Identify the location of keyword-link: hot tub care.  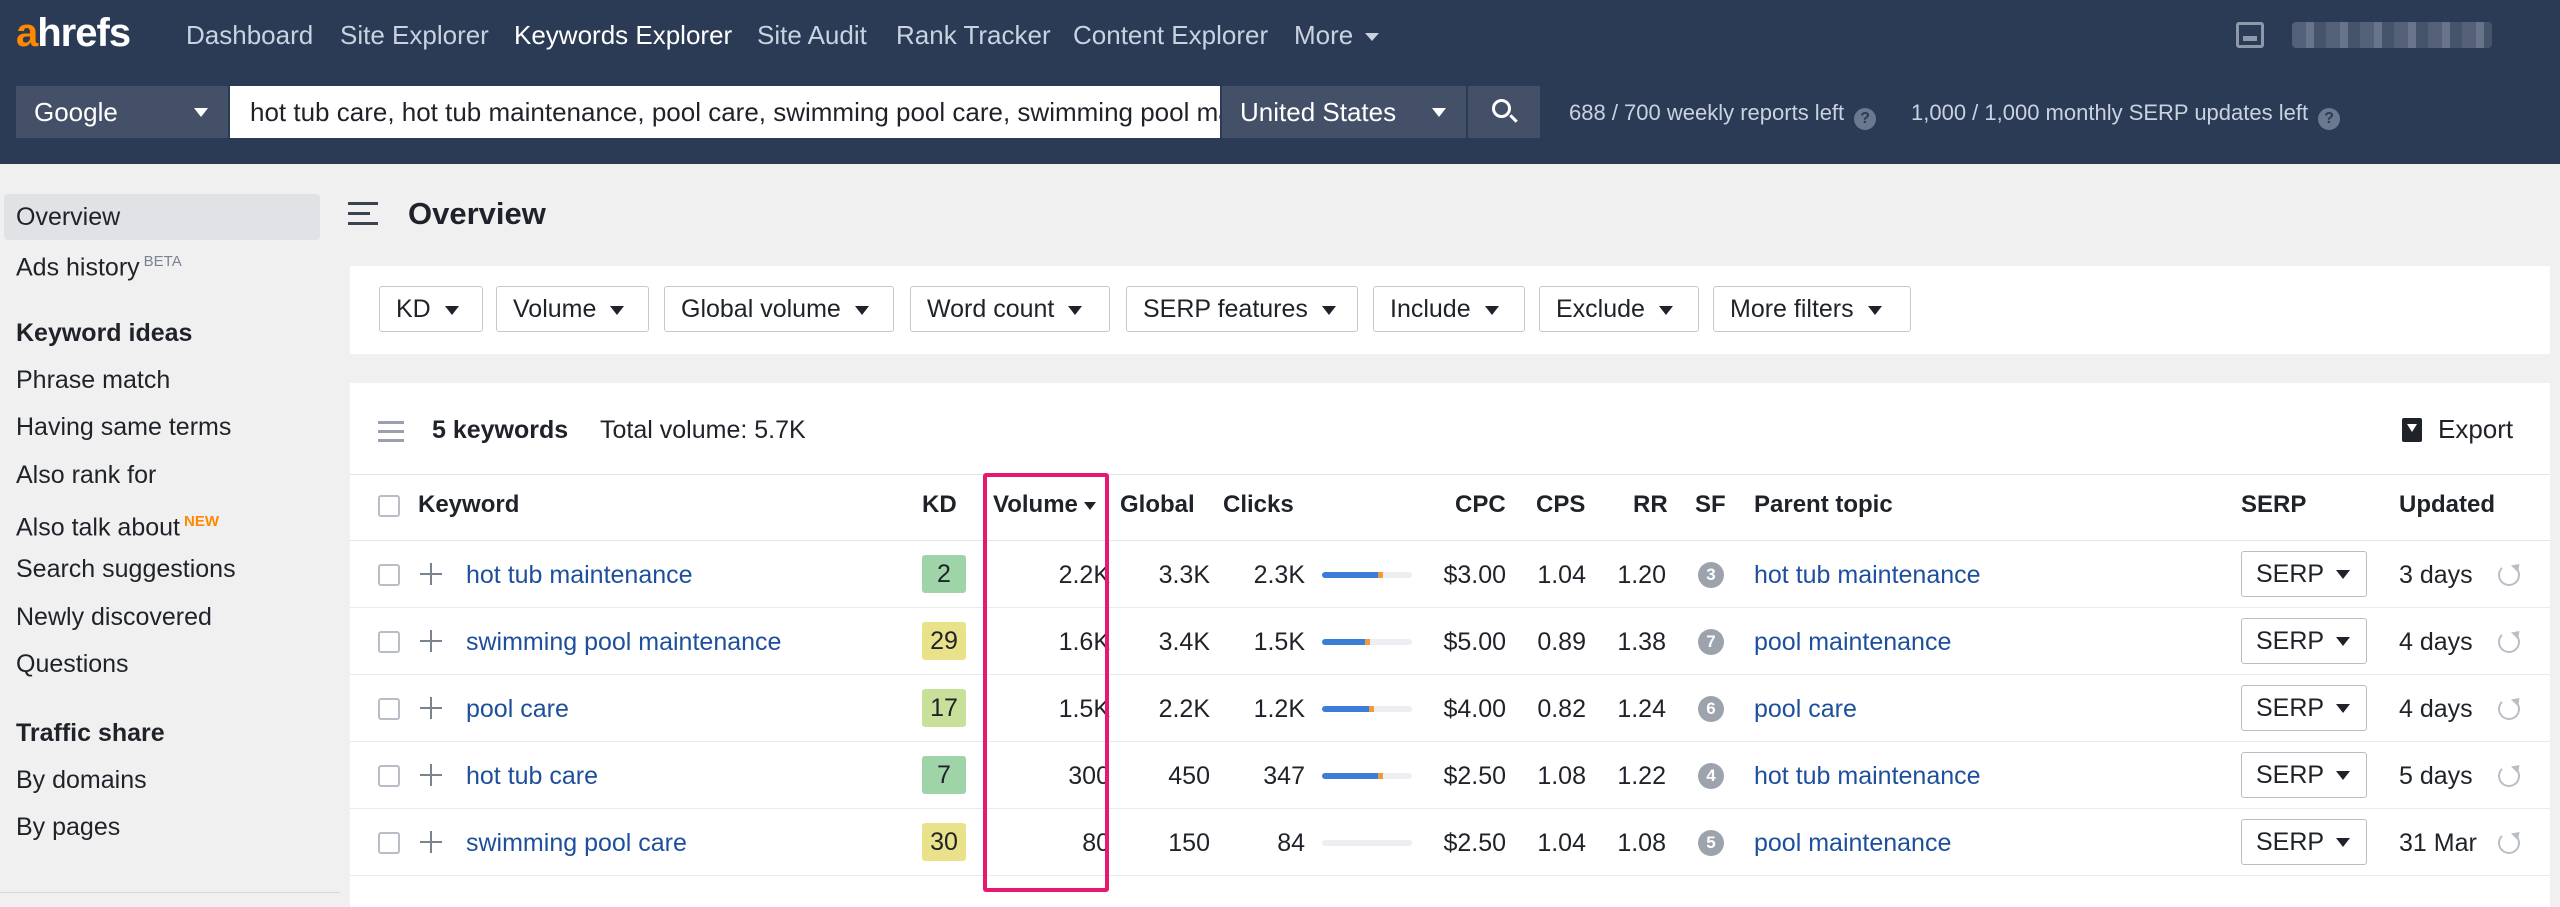
(532, 776).